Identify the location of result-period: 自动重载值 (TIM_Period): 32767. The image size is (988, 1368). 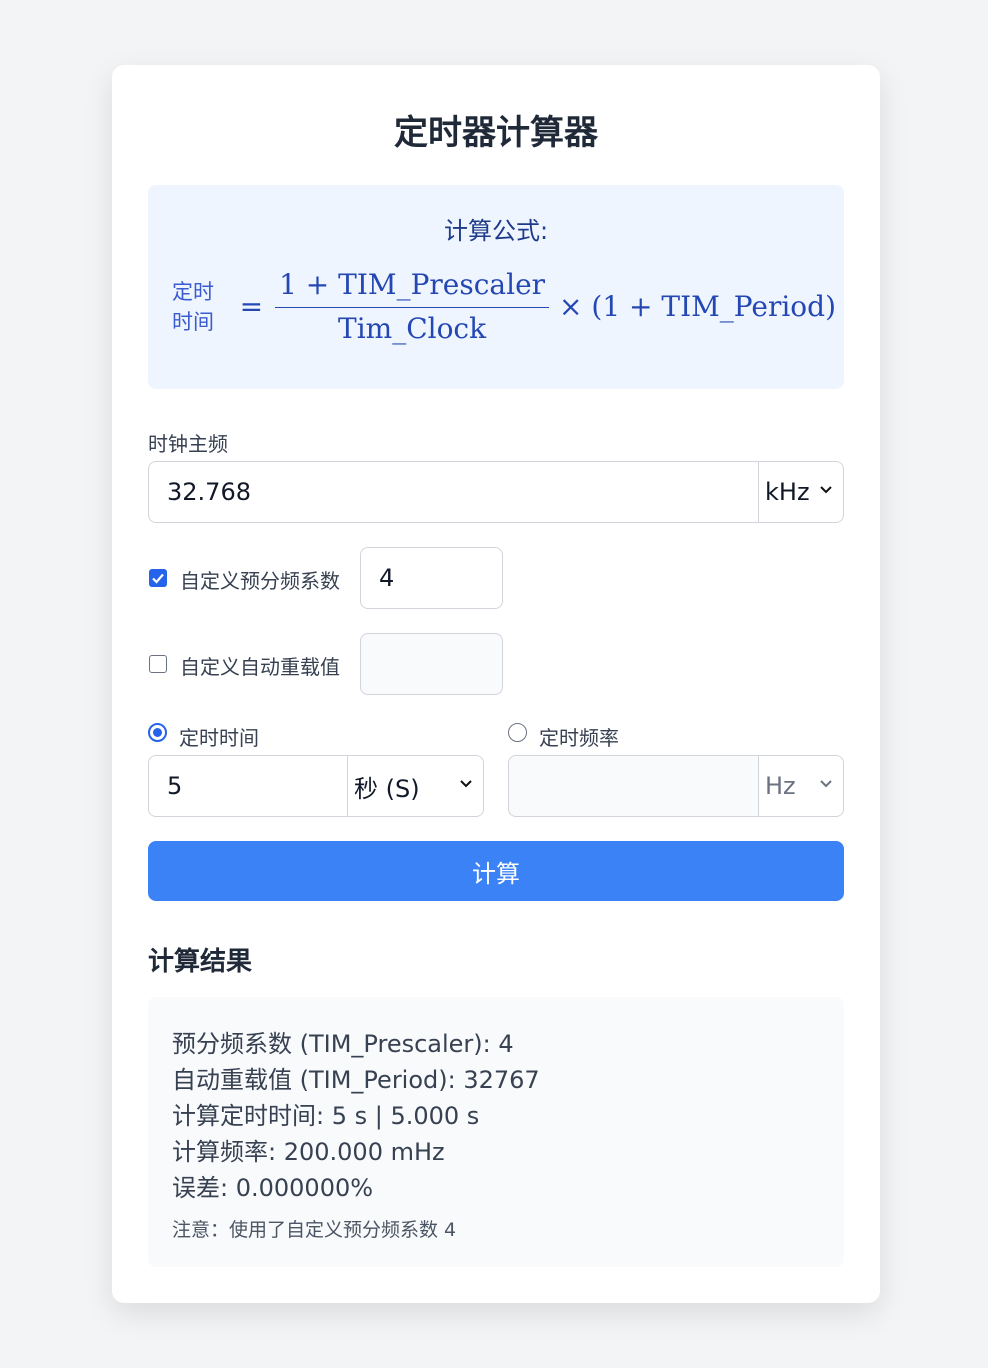
(356, 1080).